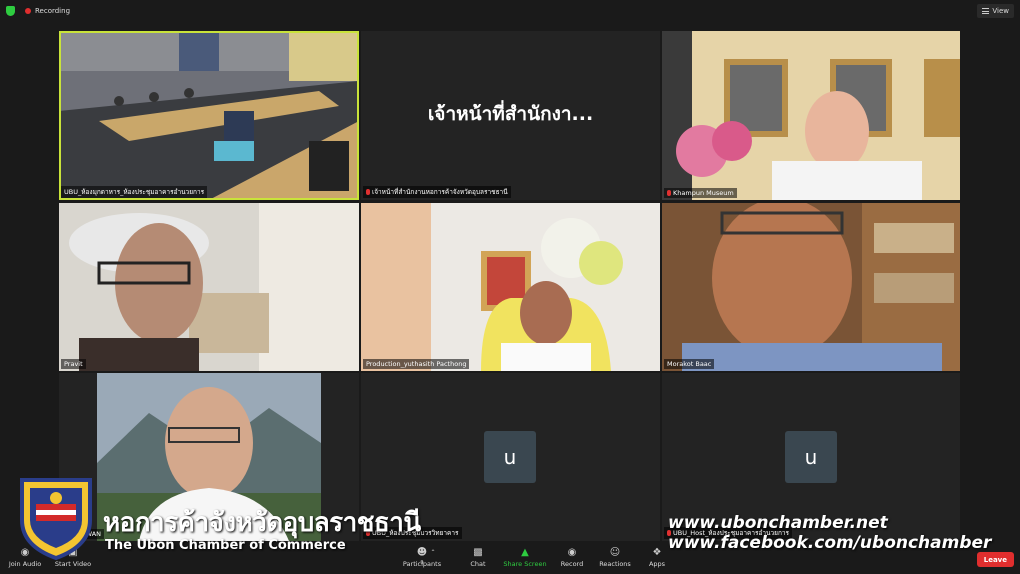 This screenshot has width=1020, height=574. What do you see at coordinates (478, 552) in the screenshot?
I see `chat-bubble-icon: ▩` at bounding box center [478, 552].